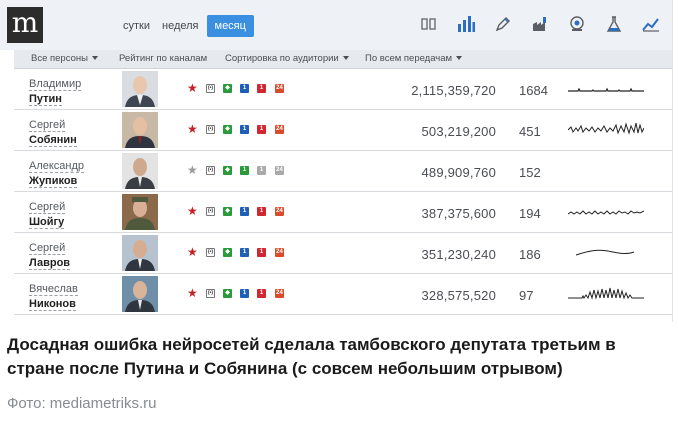  Describe the element at coordinates (577, 24) in the screenshot. I see `globe-icon` at that location.